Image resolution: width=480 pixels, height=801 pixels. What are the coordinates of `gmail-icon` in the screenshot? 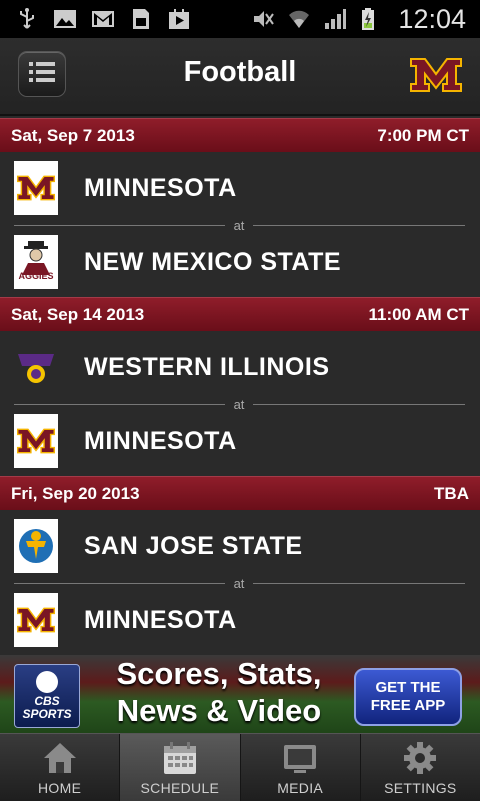 It's located at (103, 19).